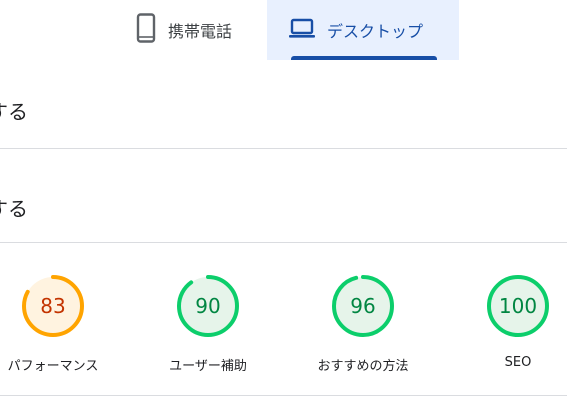  I want to click on gauge-score: 90, so click(207, 306).